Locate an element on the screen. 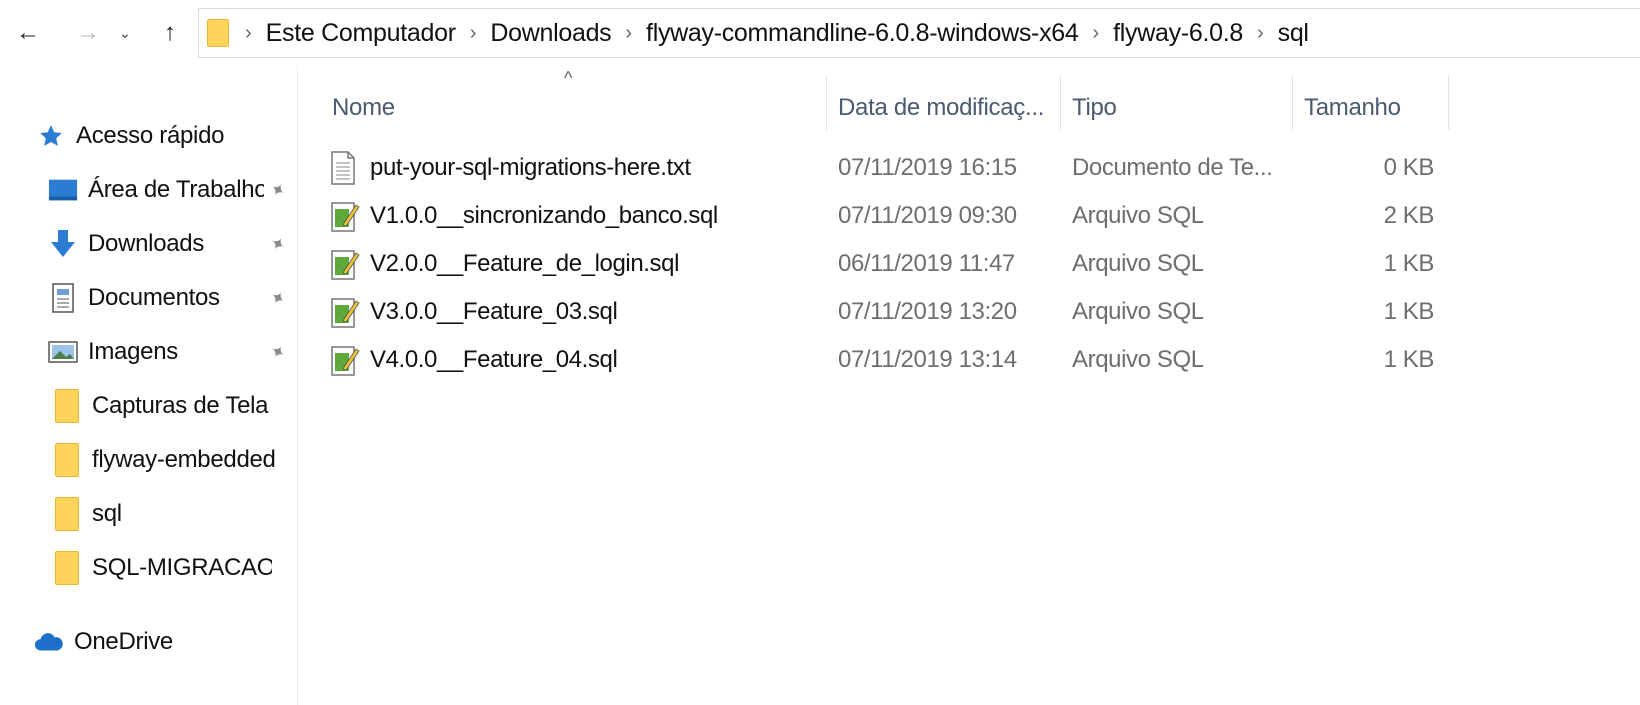 Image resolution: width=1640 pixels, height=705 pixels. file-name-cell: V4.0.0__Feature_04.sql is located at coordinates (474, 360).